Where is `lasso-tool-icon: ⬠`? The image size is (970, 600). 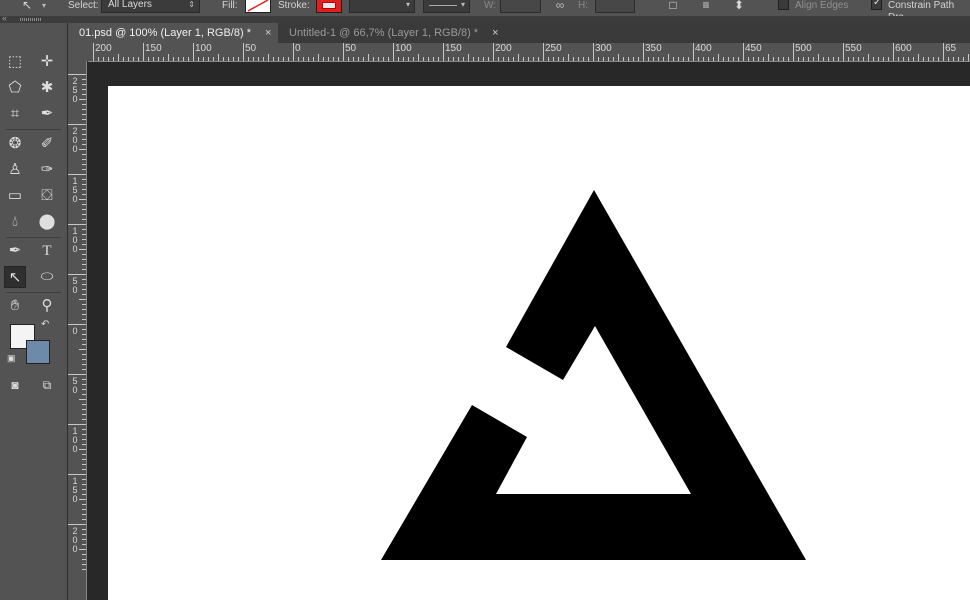
lasso-tool-icon: ⬠ is located at coordinates (15, 88).